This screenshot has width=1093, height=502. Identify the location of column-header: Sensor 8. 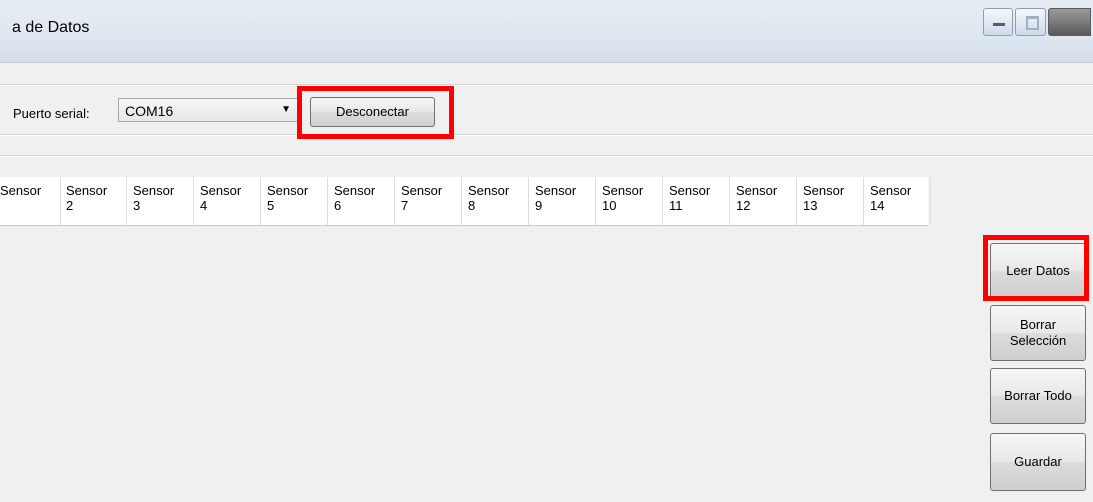
(495, 201).